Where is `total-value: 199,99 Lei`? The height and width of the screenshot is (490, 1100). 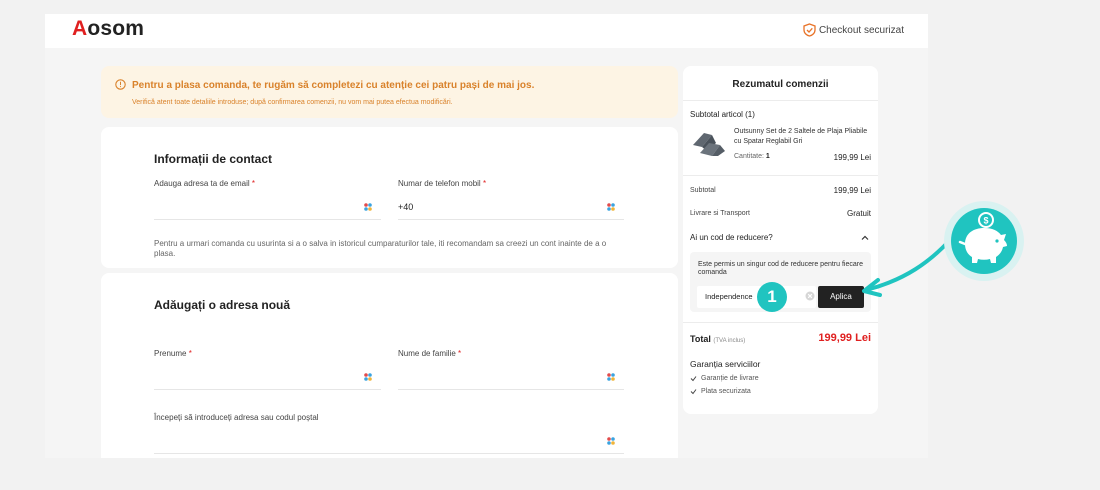 total-value: 199,99 Lei is located at coordinates (844, 338).